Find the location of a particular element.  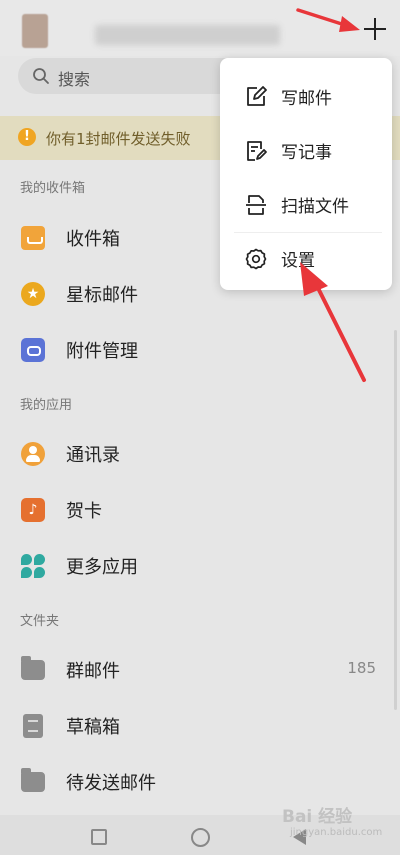

section-title-inbox: 我的收件箱 is located at coordinates (53, 188).